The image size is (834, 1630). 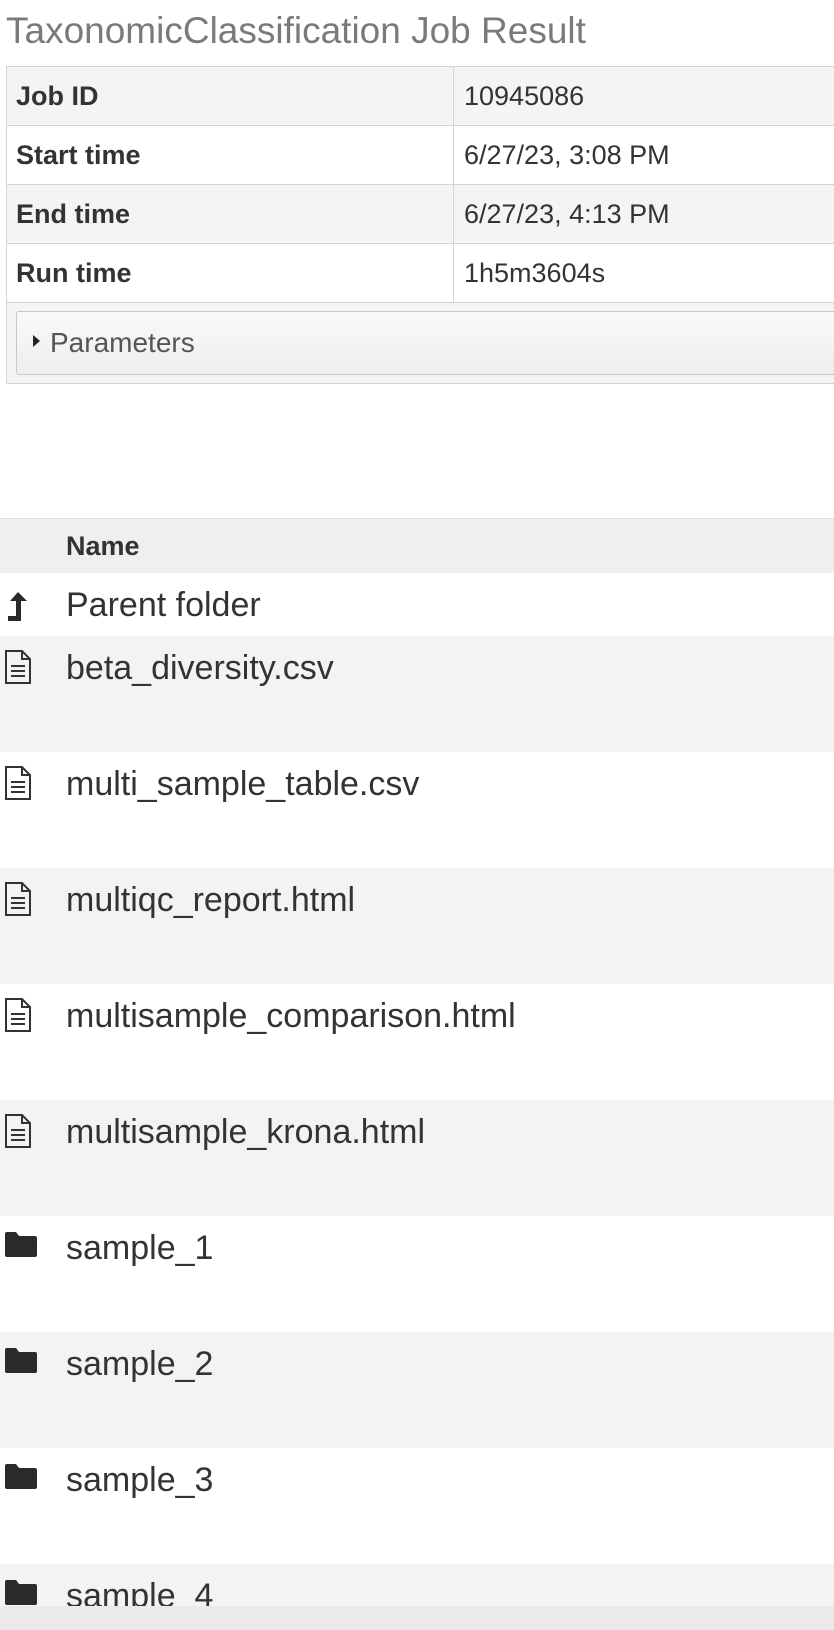 I want to click on job-row-start-time: Start time 6/27/23, 3:08 PM, so click(x=420, y=155).